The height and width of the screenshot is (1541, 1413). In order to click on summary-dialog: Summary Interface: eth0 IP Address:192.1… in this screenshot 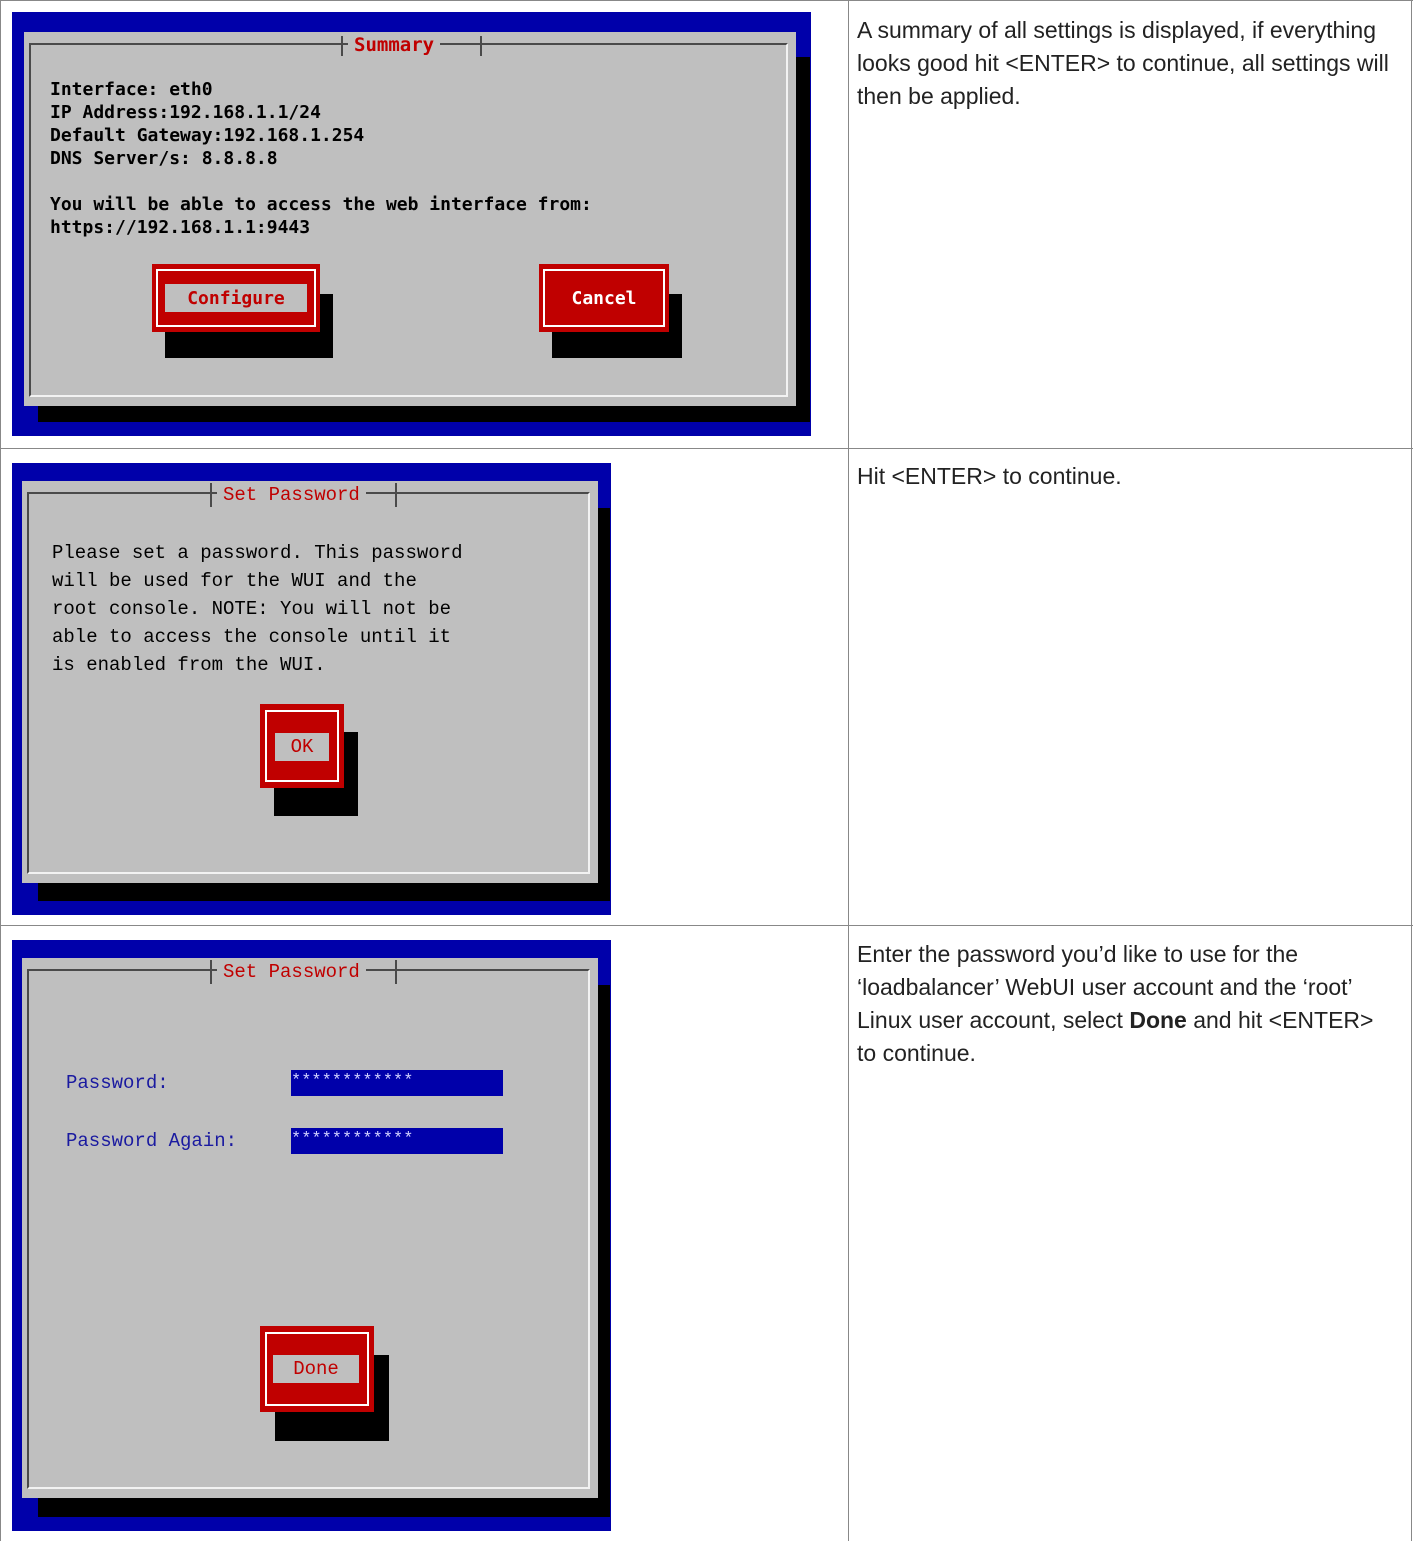, I will do `click(410, 219)`.